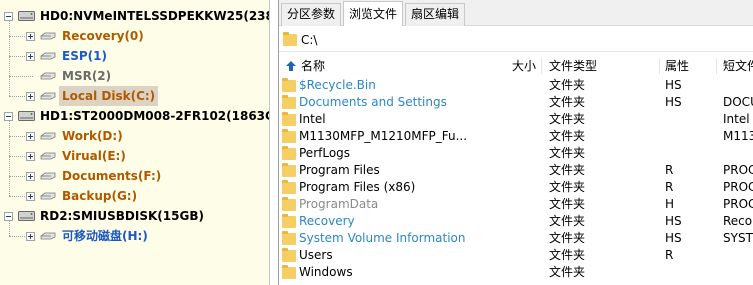 The width and height of the screenshot is (753, 285). Describe the element at coordinates (435, 14) in the screenshot. I see `tab-sector-editor: 扇区编辑` at that location.